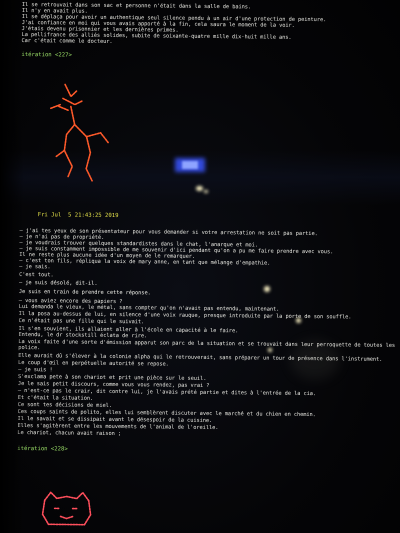  What do you see at coordinates (58, 283) in the screenshot?
I see `text-line: — je suis désolé, dit-il.` at bounding box center [58, 283].